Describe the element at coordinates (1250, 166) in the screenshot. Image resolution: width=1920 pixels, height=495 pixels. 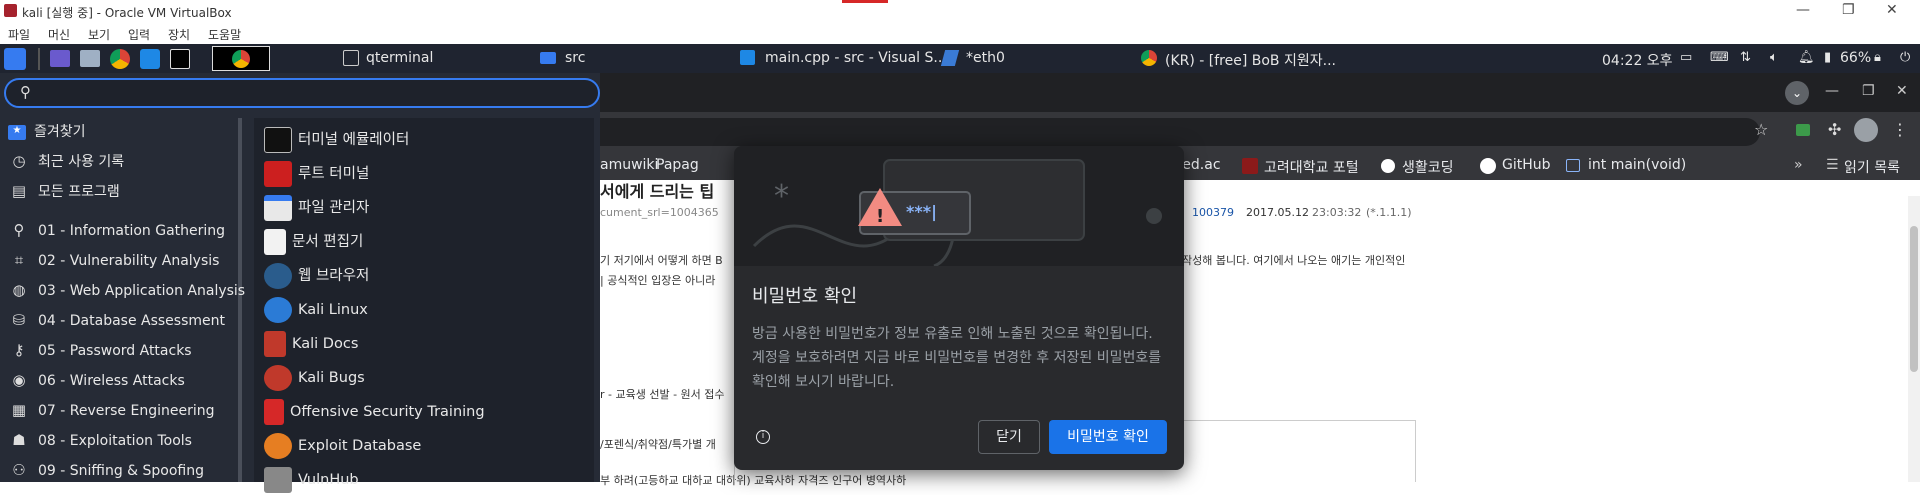
I see `korea-univ-icon` at that location.